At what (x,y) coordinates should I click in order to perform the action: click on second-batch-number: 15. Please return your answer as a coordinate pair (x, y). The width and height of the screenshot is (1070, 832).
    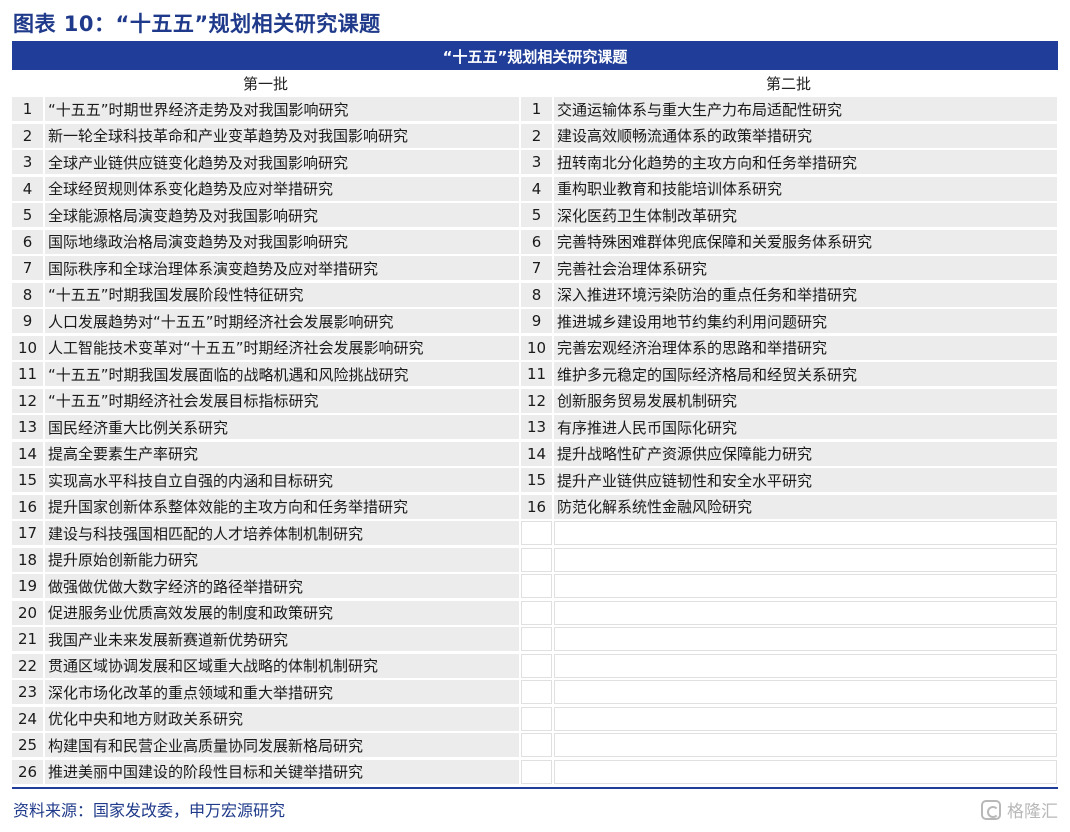
    Looking at the image, I should click on (536, 480).